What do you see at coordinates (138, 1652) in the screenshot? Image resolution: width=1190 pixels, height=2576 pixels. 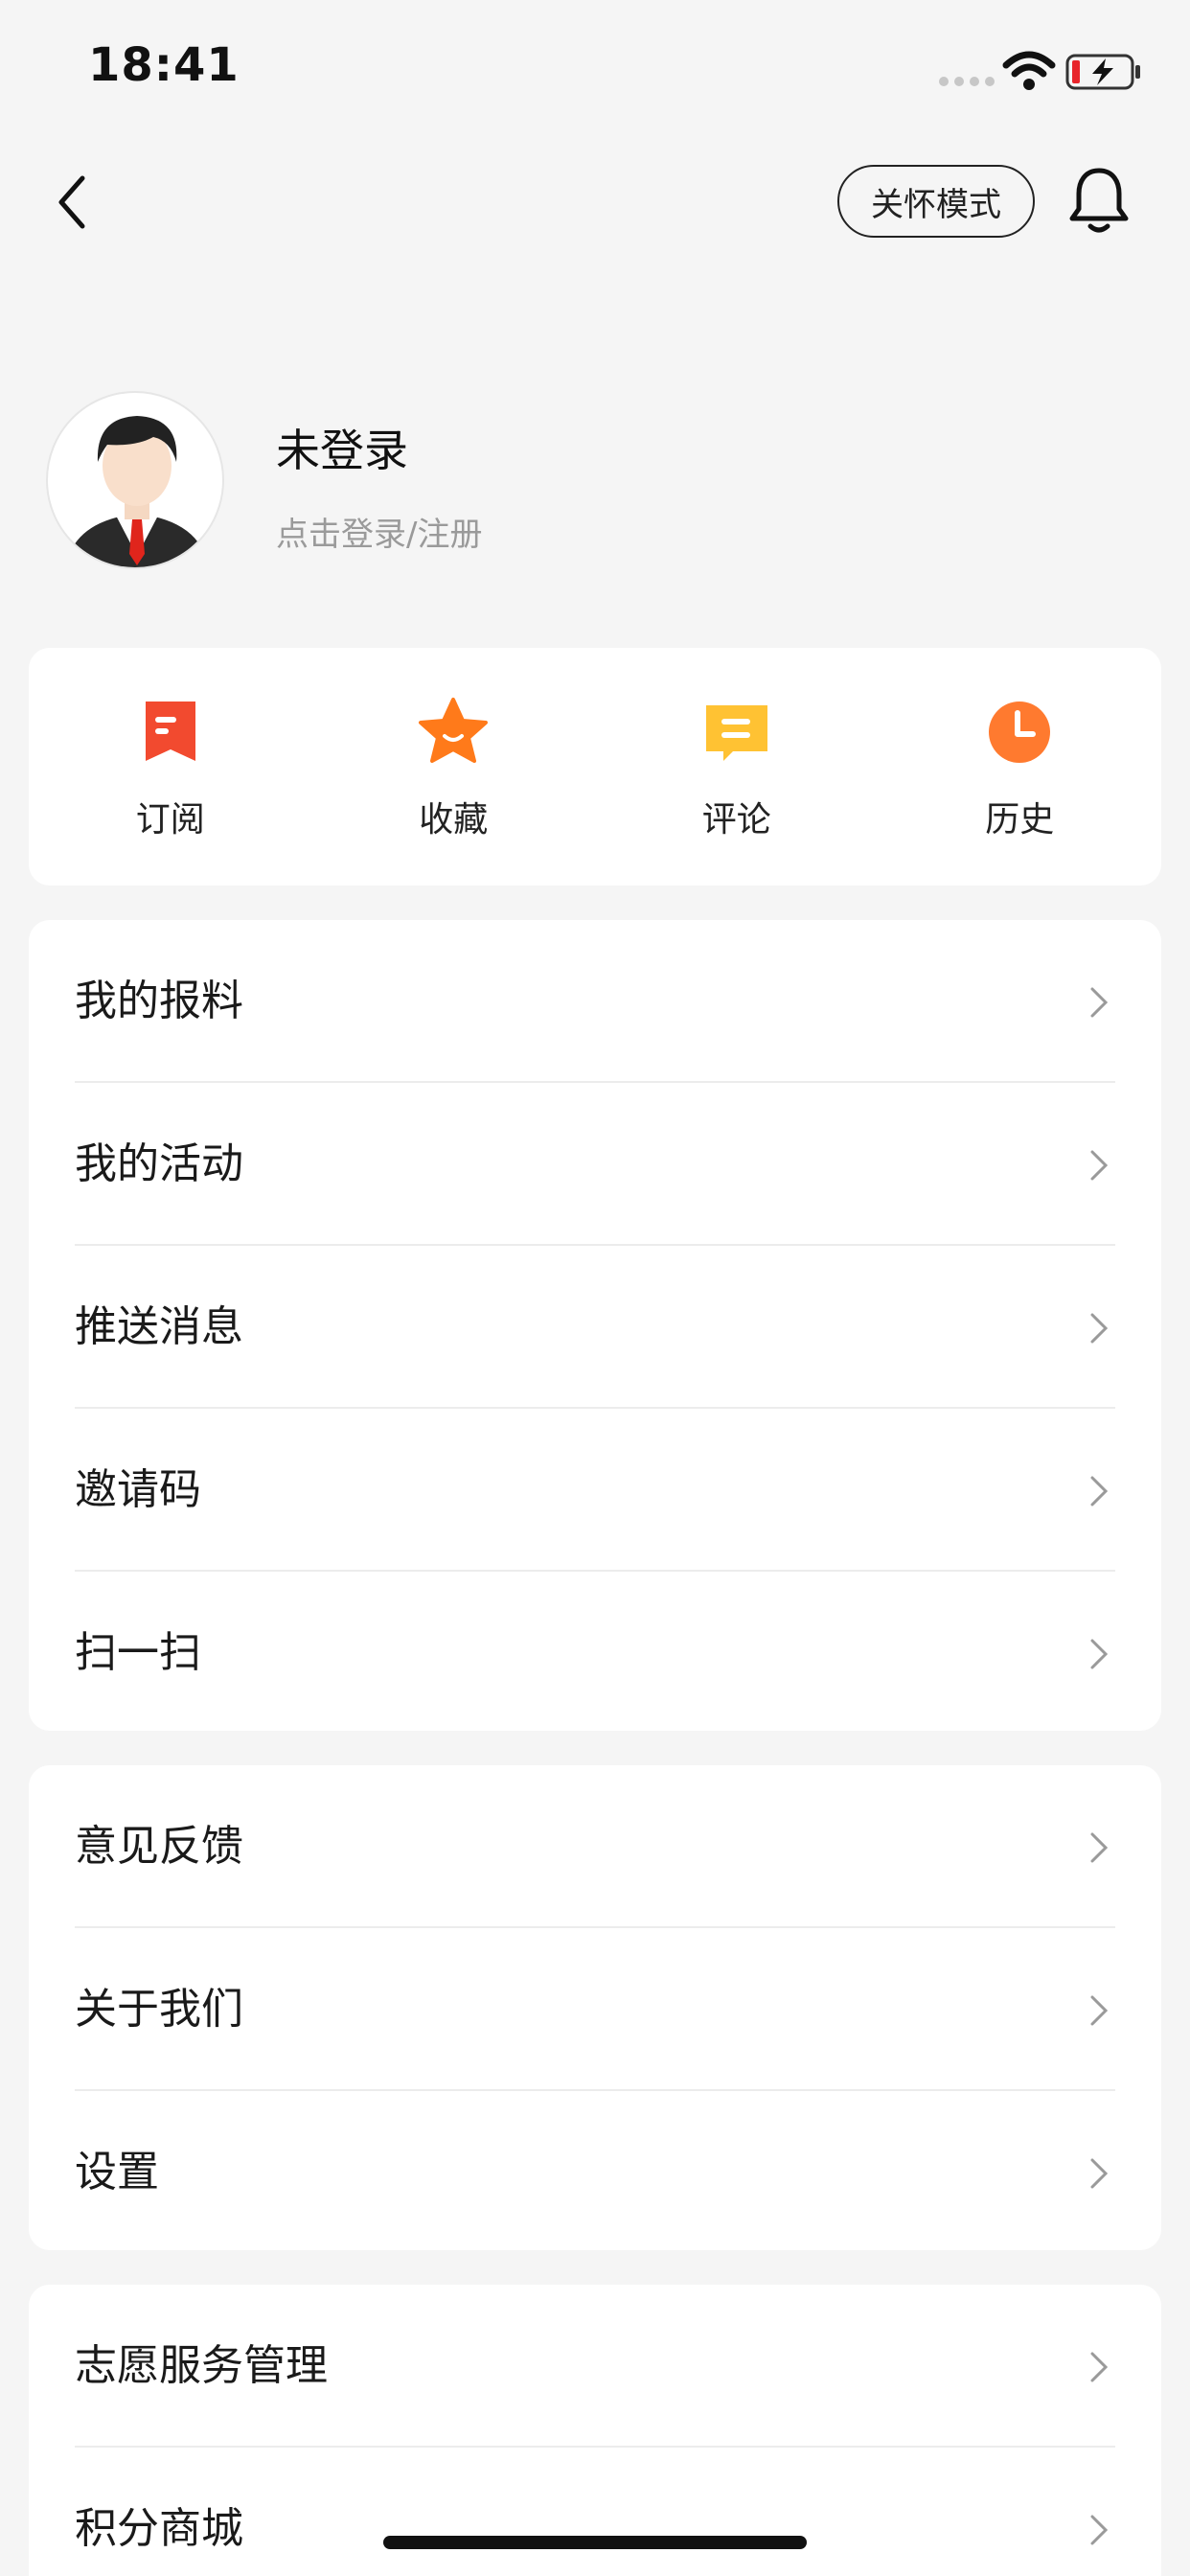 I see `menu-item-label: 扫一扫` at bounding box center [138, 1652].